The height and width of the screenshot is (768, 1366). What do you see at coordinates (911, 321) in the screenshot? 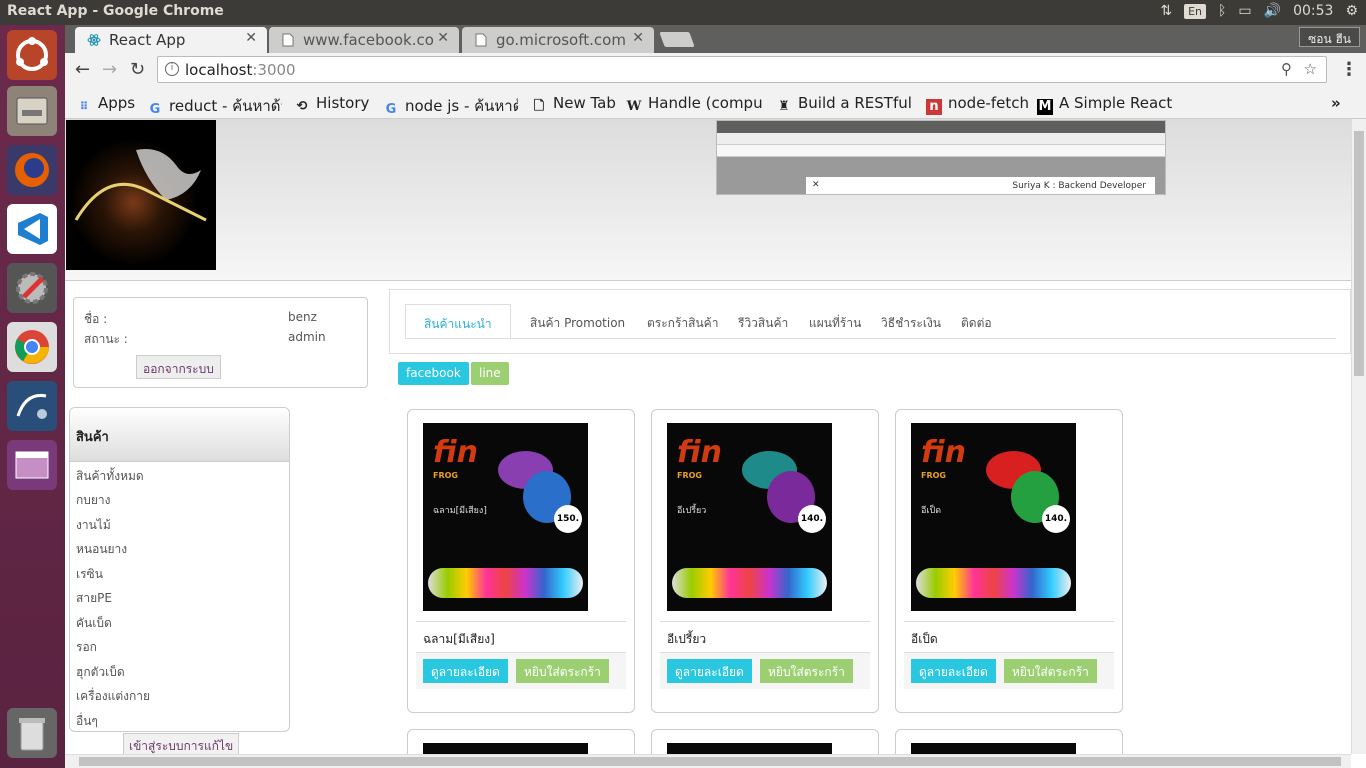
I see `tab-payment: วิธีชำระเงิน` at bounding box center [911, 321].